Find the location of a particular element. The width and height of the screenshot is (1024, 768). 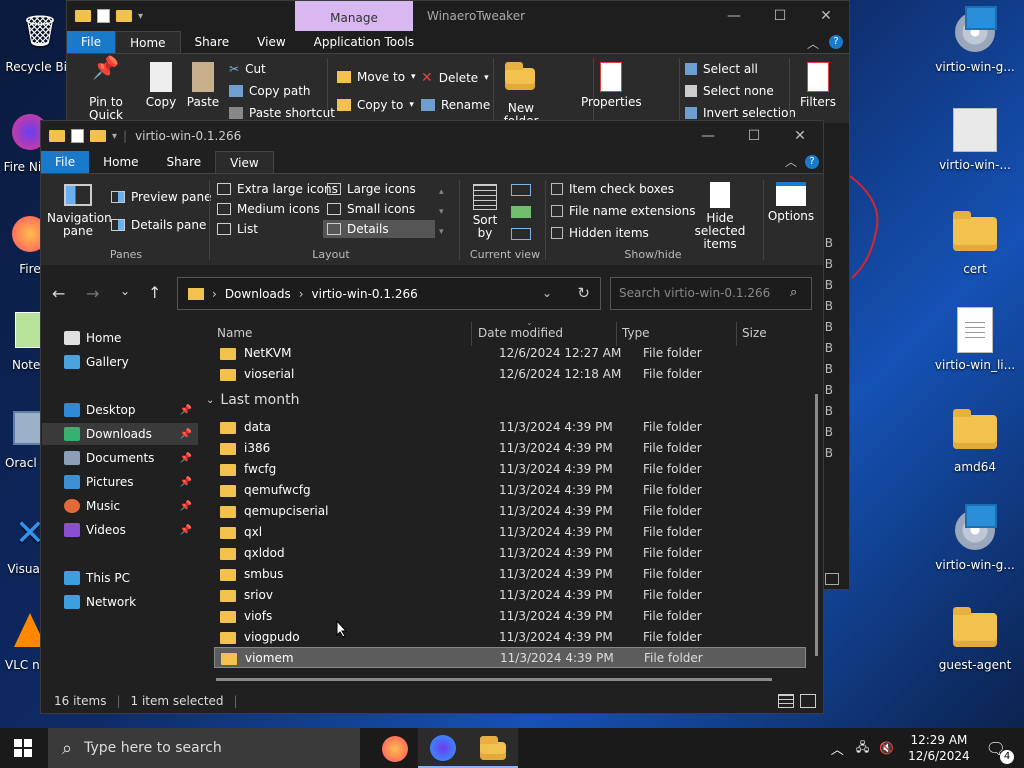

title-bar: ▾ | virtio-win-0.1.266 — ☐ ✕ is located at coordinates (432, 136).